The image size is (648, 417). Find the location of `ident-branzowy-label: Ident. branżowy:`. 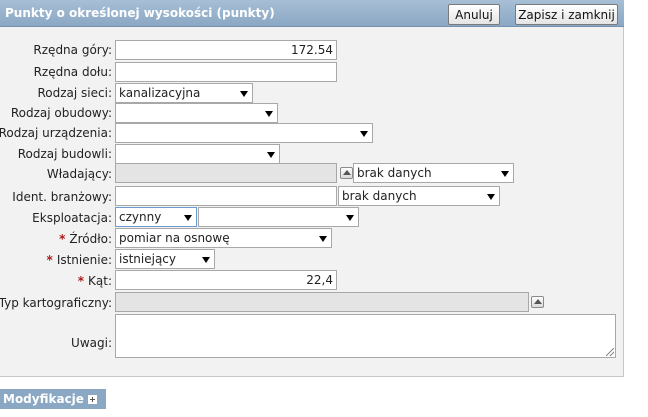

ident-branzowy-label: Ident. branżowy: is located at coordinates (62, 197).